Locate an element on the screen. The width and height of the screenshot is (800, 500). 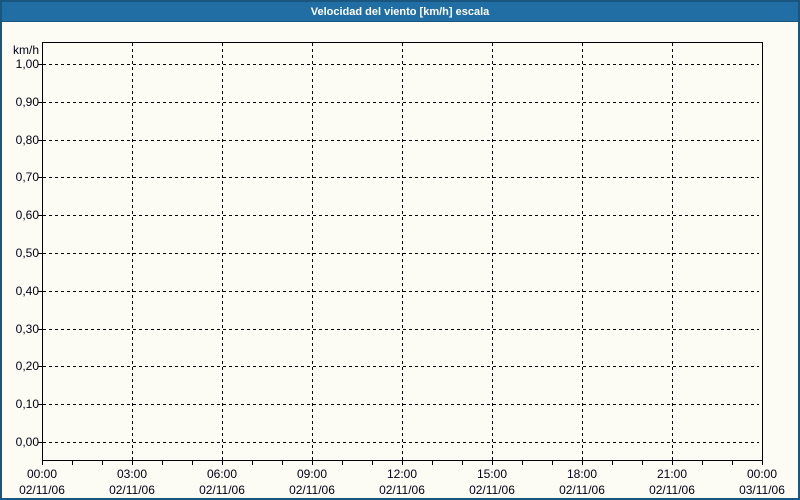
y-tick-label: 0,00 is located at coordinates (27, 442).